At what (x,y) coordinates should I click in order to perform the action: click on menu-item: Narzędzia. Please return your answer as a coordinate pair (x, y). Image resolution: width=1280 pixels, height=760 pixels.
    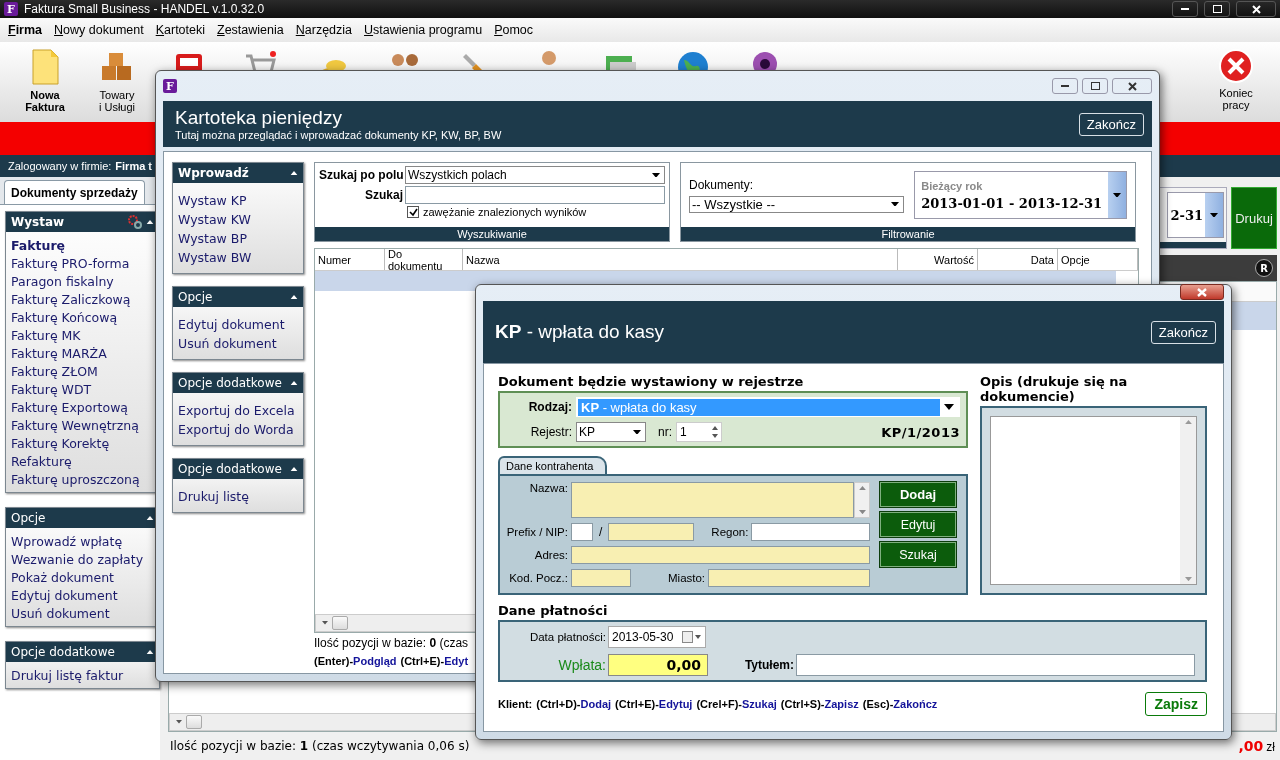
    Looking at the image, I should click on (324, 30).